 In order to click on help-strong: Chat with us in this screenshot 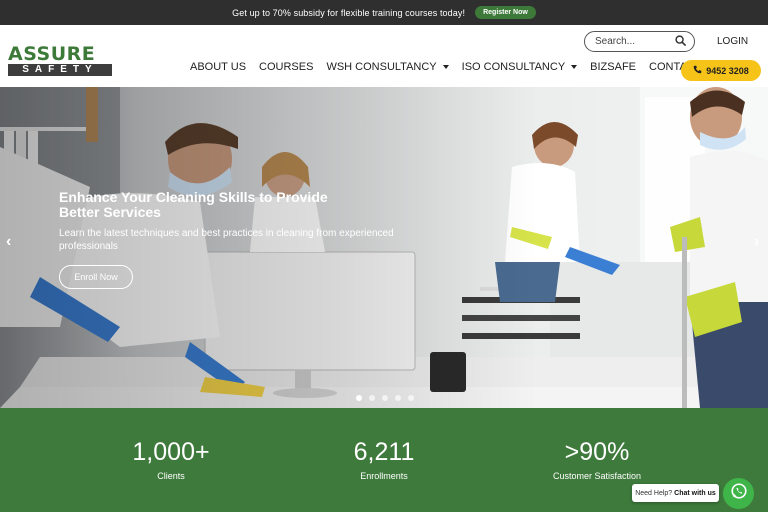, I will do `click(695, 493)`.